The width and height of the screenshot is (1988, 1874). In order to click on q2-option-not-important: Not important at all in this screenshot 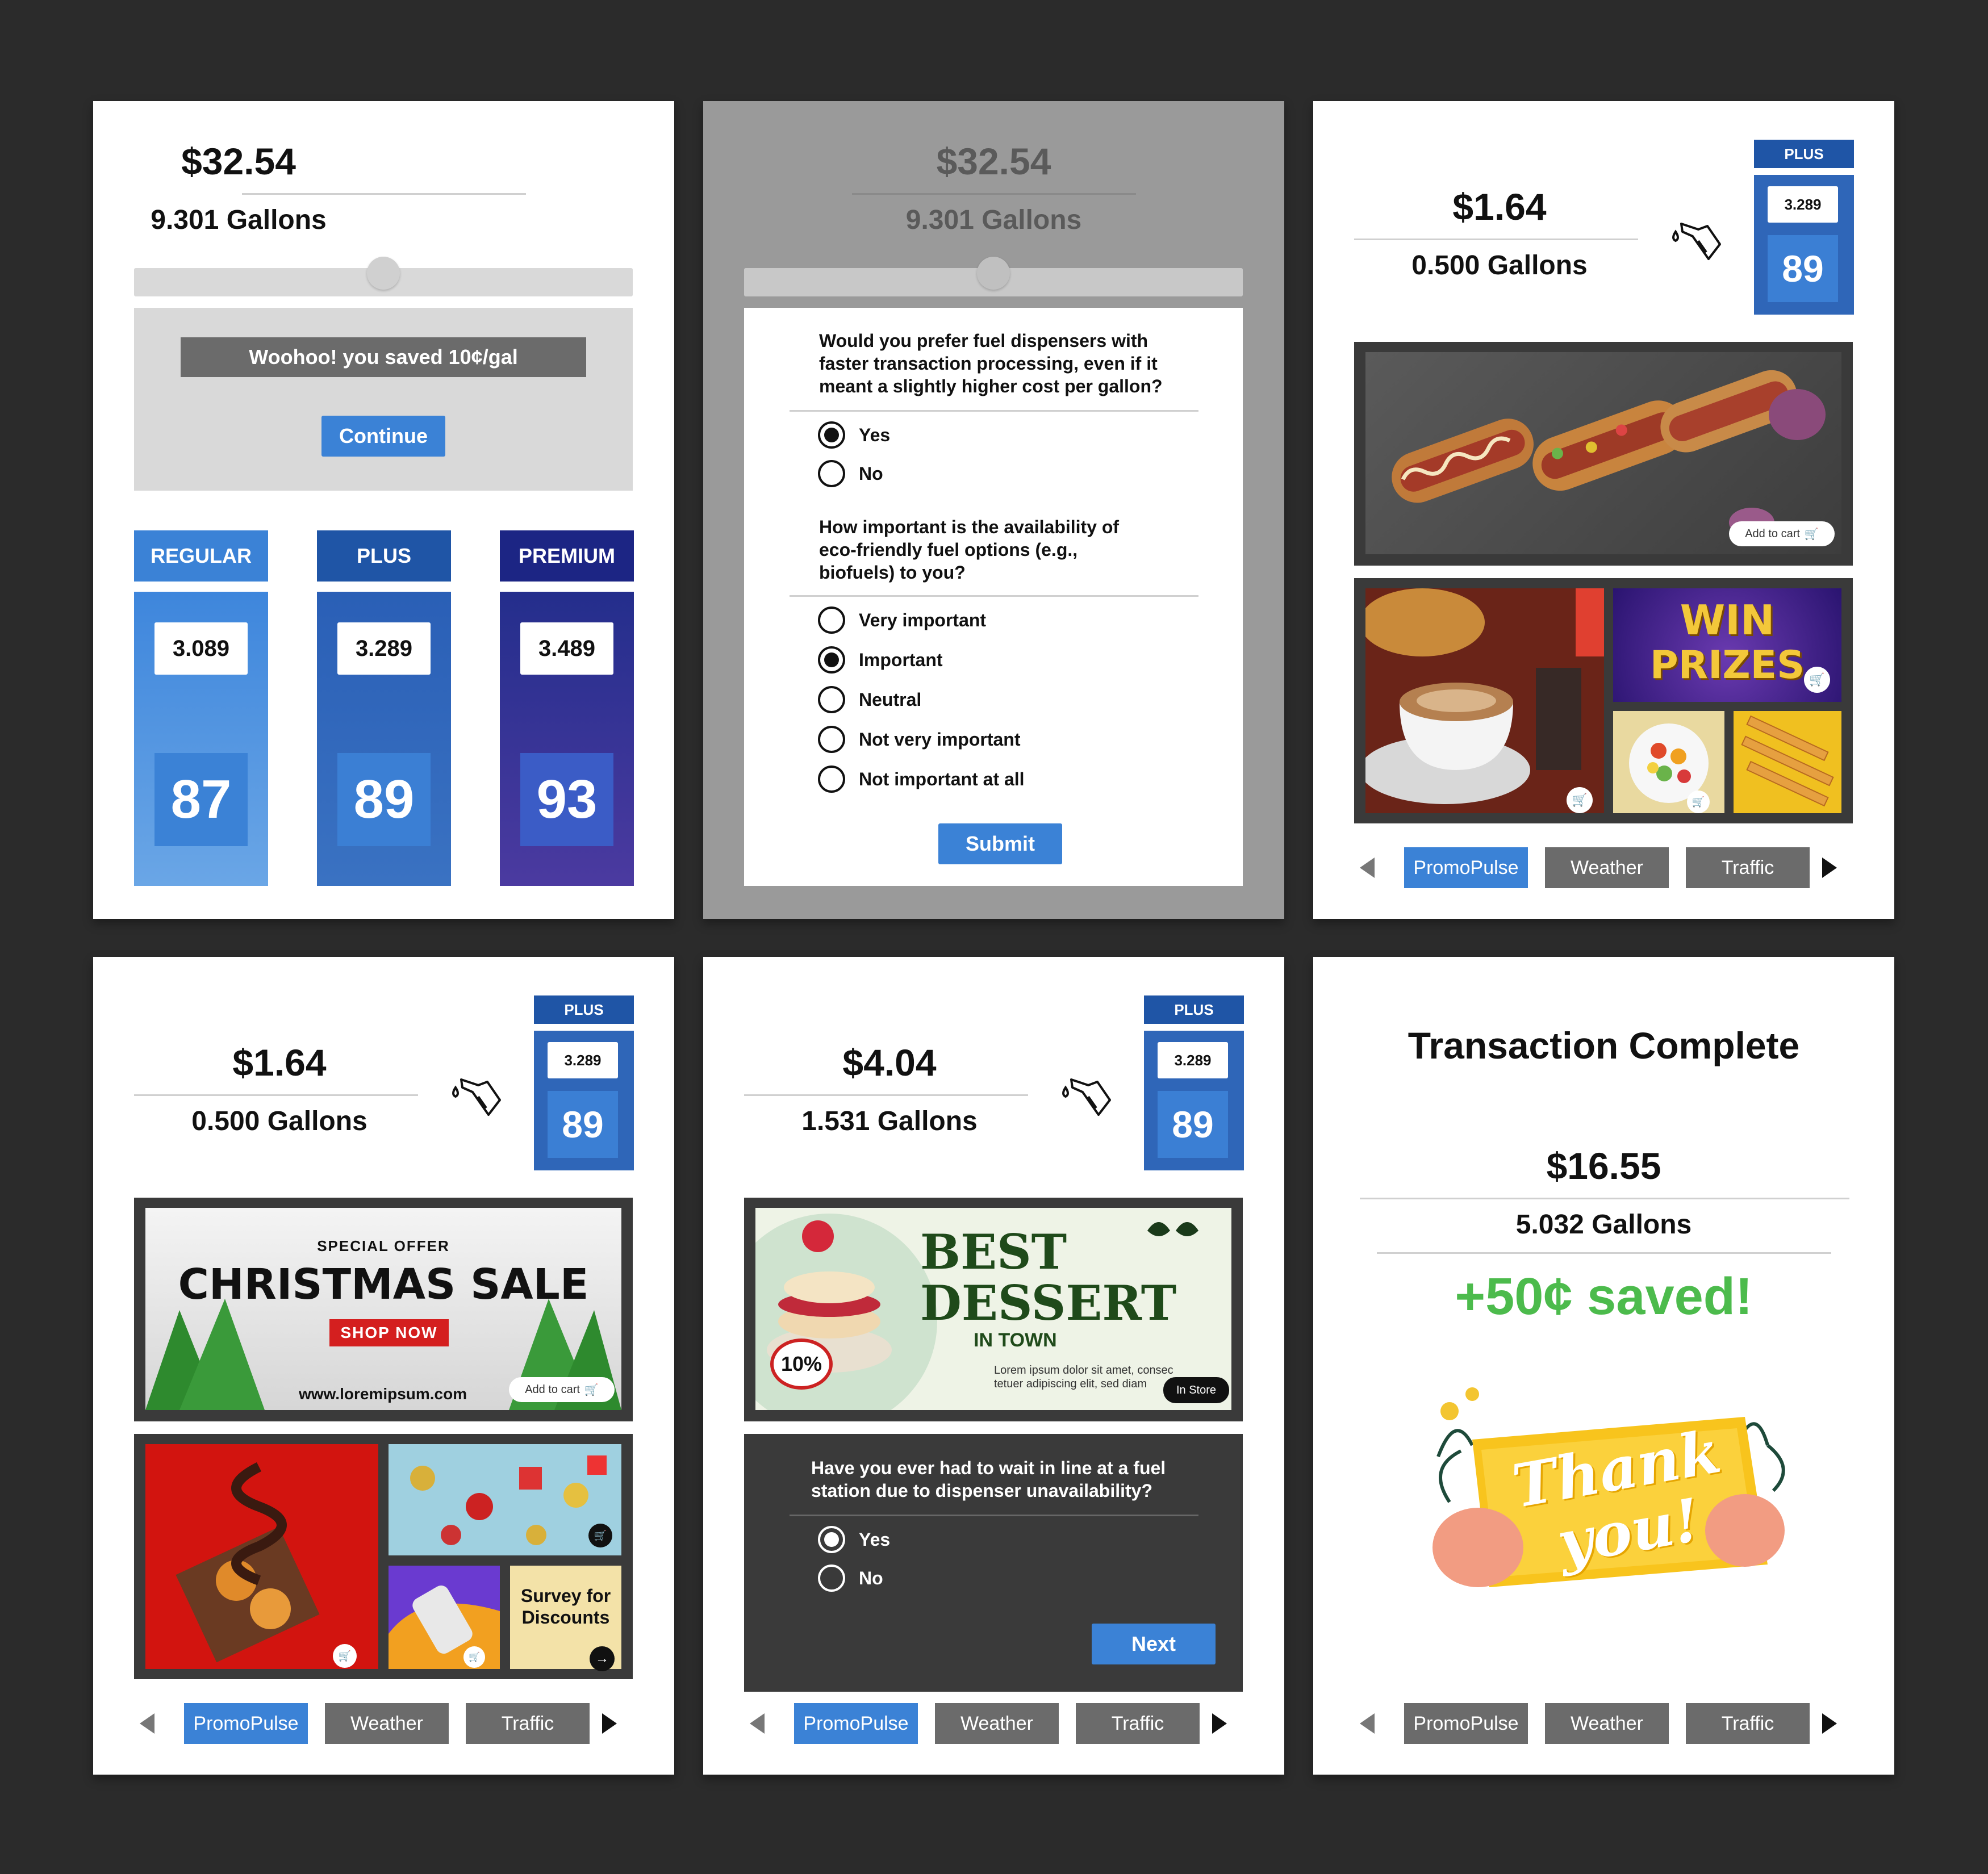, I will do `click(921, 779)`.